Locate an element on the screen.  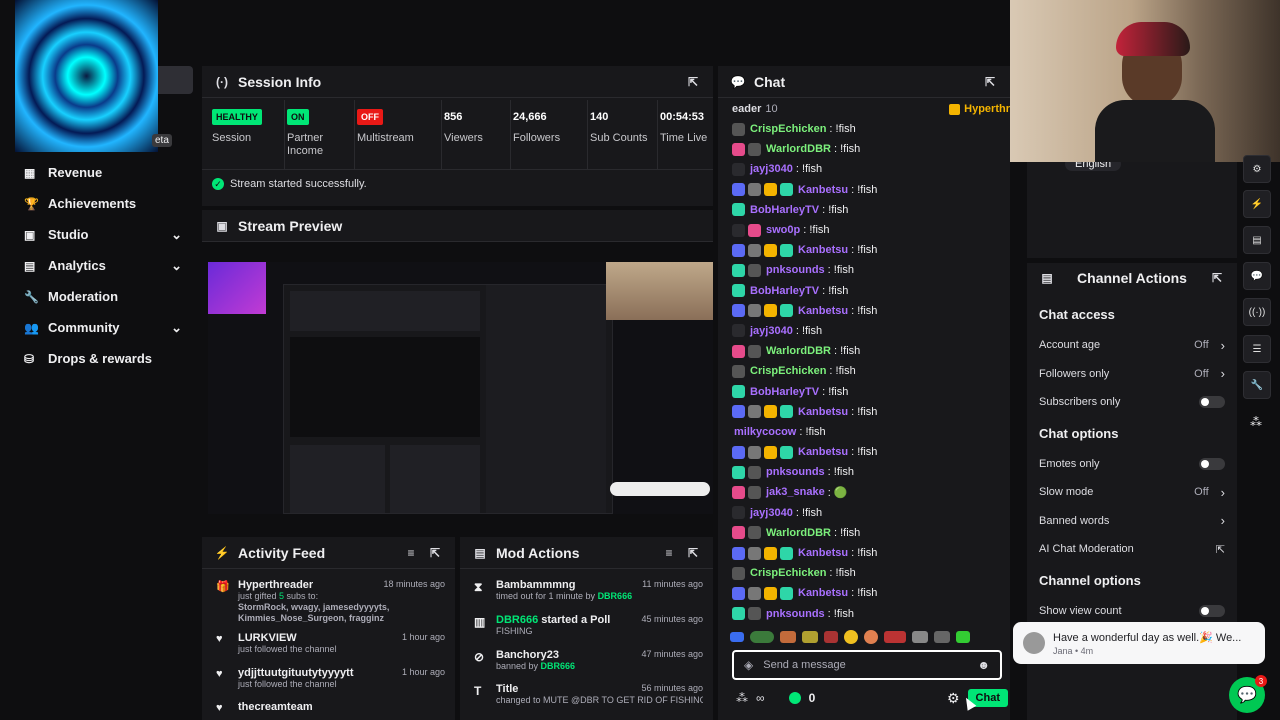
setting-subscribers-only: Subscribers only is located at coordinates (1132, 402).